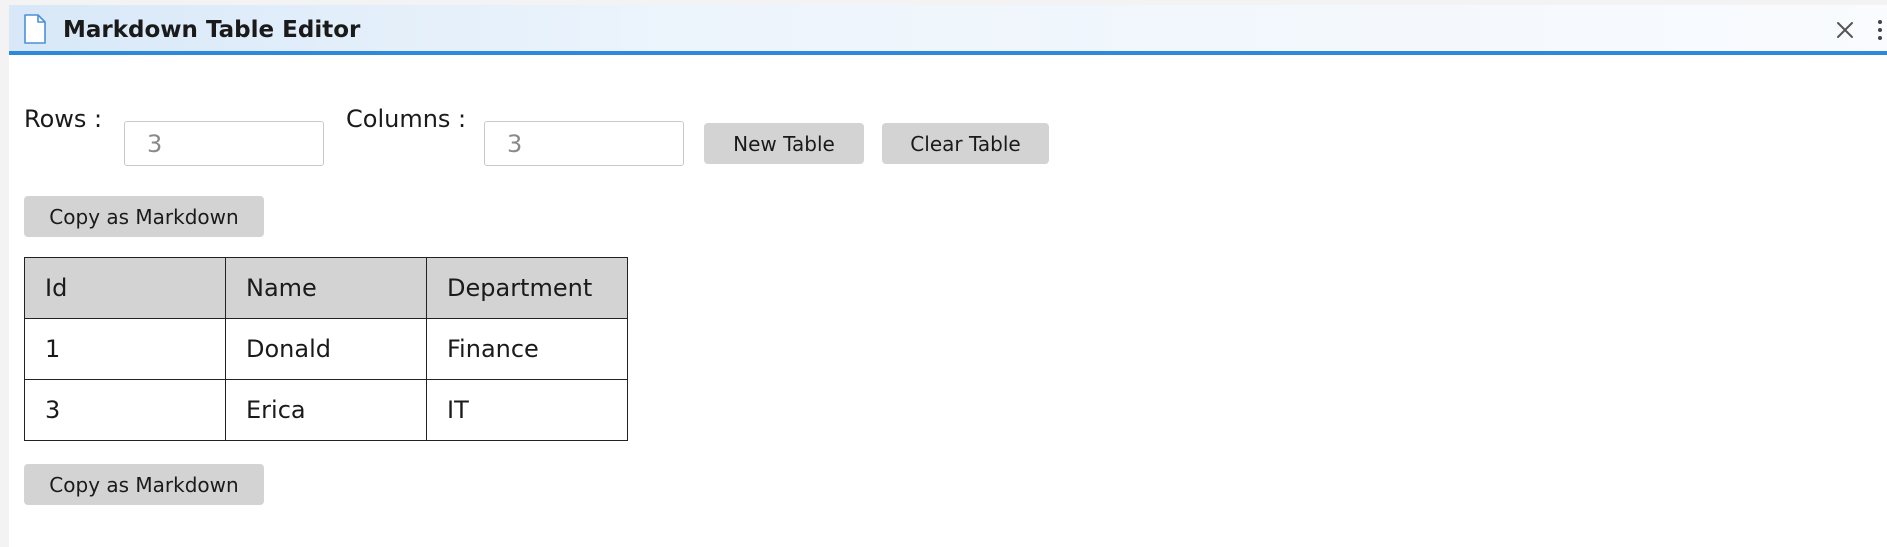  I want to click on columns-label: Columns :, so click(406, 119).